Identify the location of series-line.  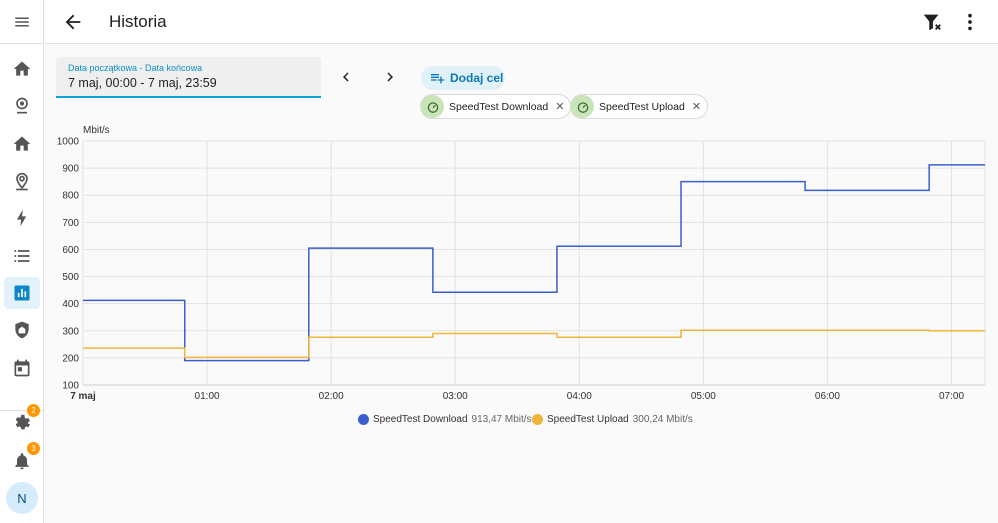
(534, 344).